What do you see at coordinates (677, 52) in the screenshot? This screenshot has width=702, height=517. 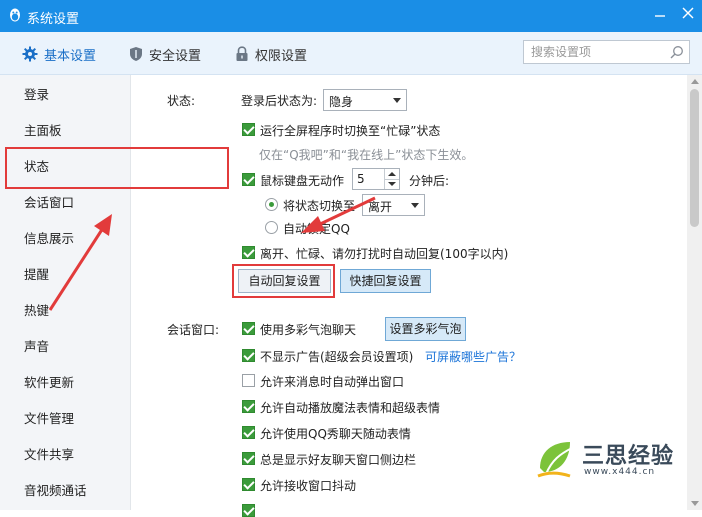 I see `search-icon` at bounding box center [677, 52].